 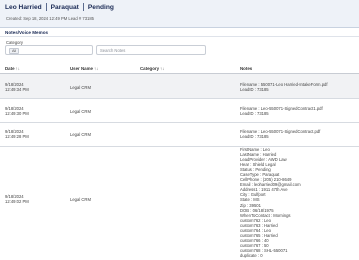 I want to click on notes-table-header: Date↑↓ User Name↑↓ Category↑↓ Notes, so click(x=179, y=68).